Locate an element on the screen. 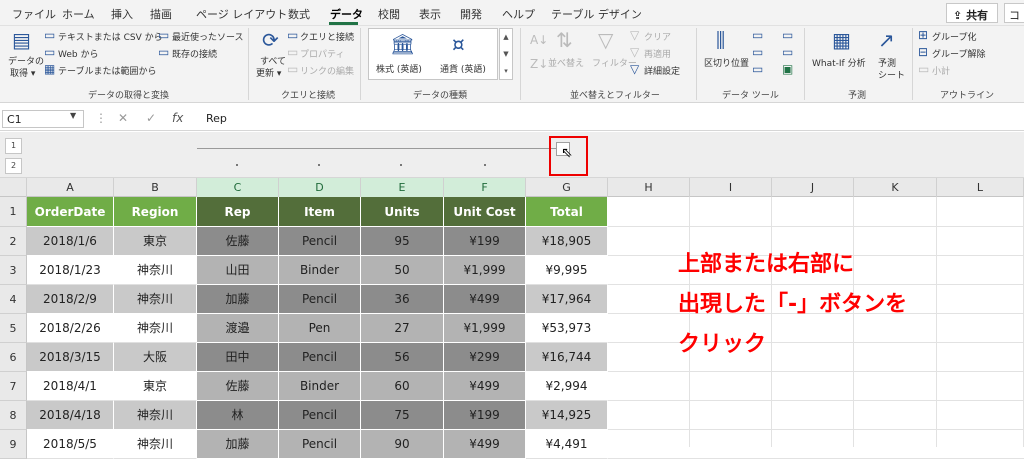 The image size is (1024, 459). advanced-filter-button: 詳細設定 is located at coordinates (662, 70).